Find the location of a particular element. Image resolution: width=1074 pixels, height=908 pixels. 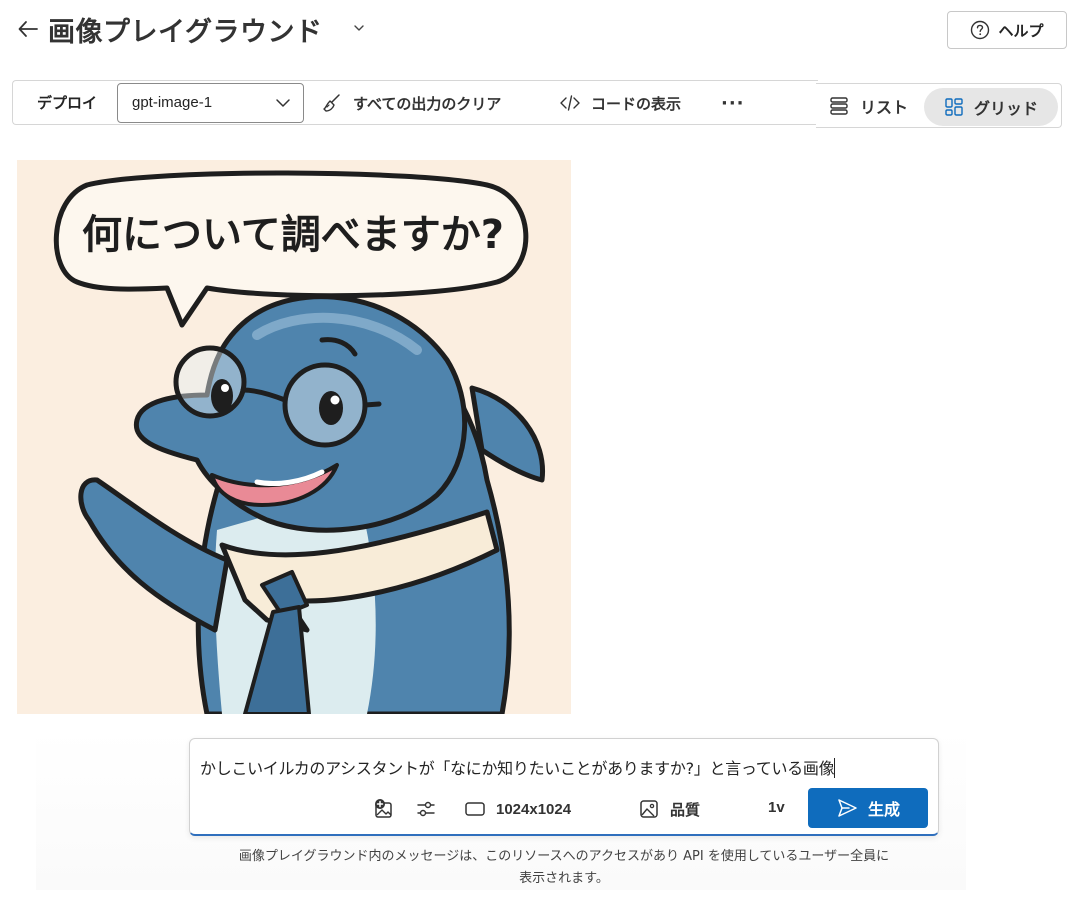

deployment-value: gpt-image-1 is located at coordinates (172, 102).